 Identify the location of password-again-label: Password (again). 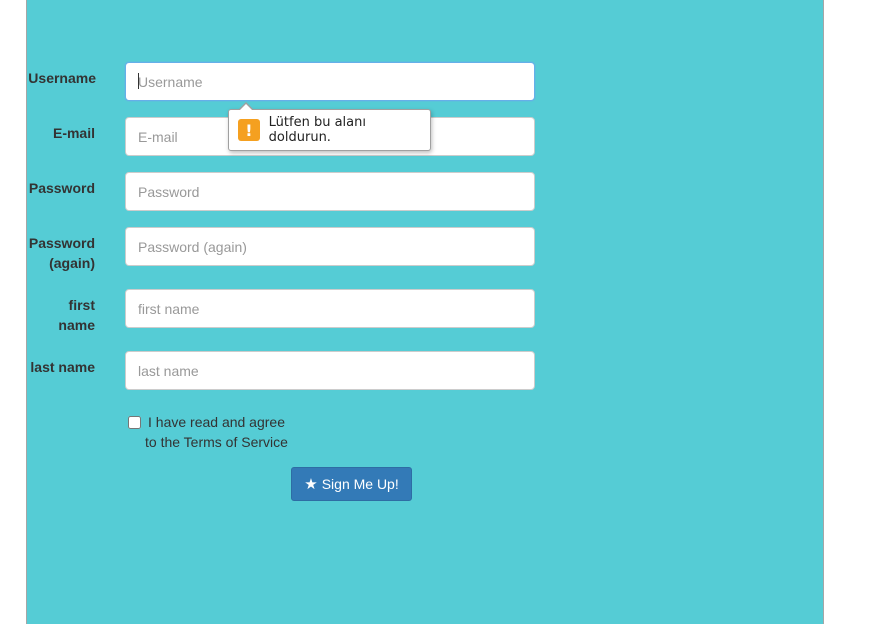
(60, 253).